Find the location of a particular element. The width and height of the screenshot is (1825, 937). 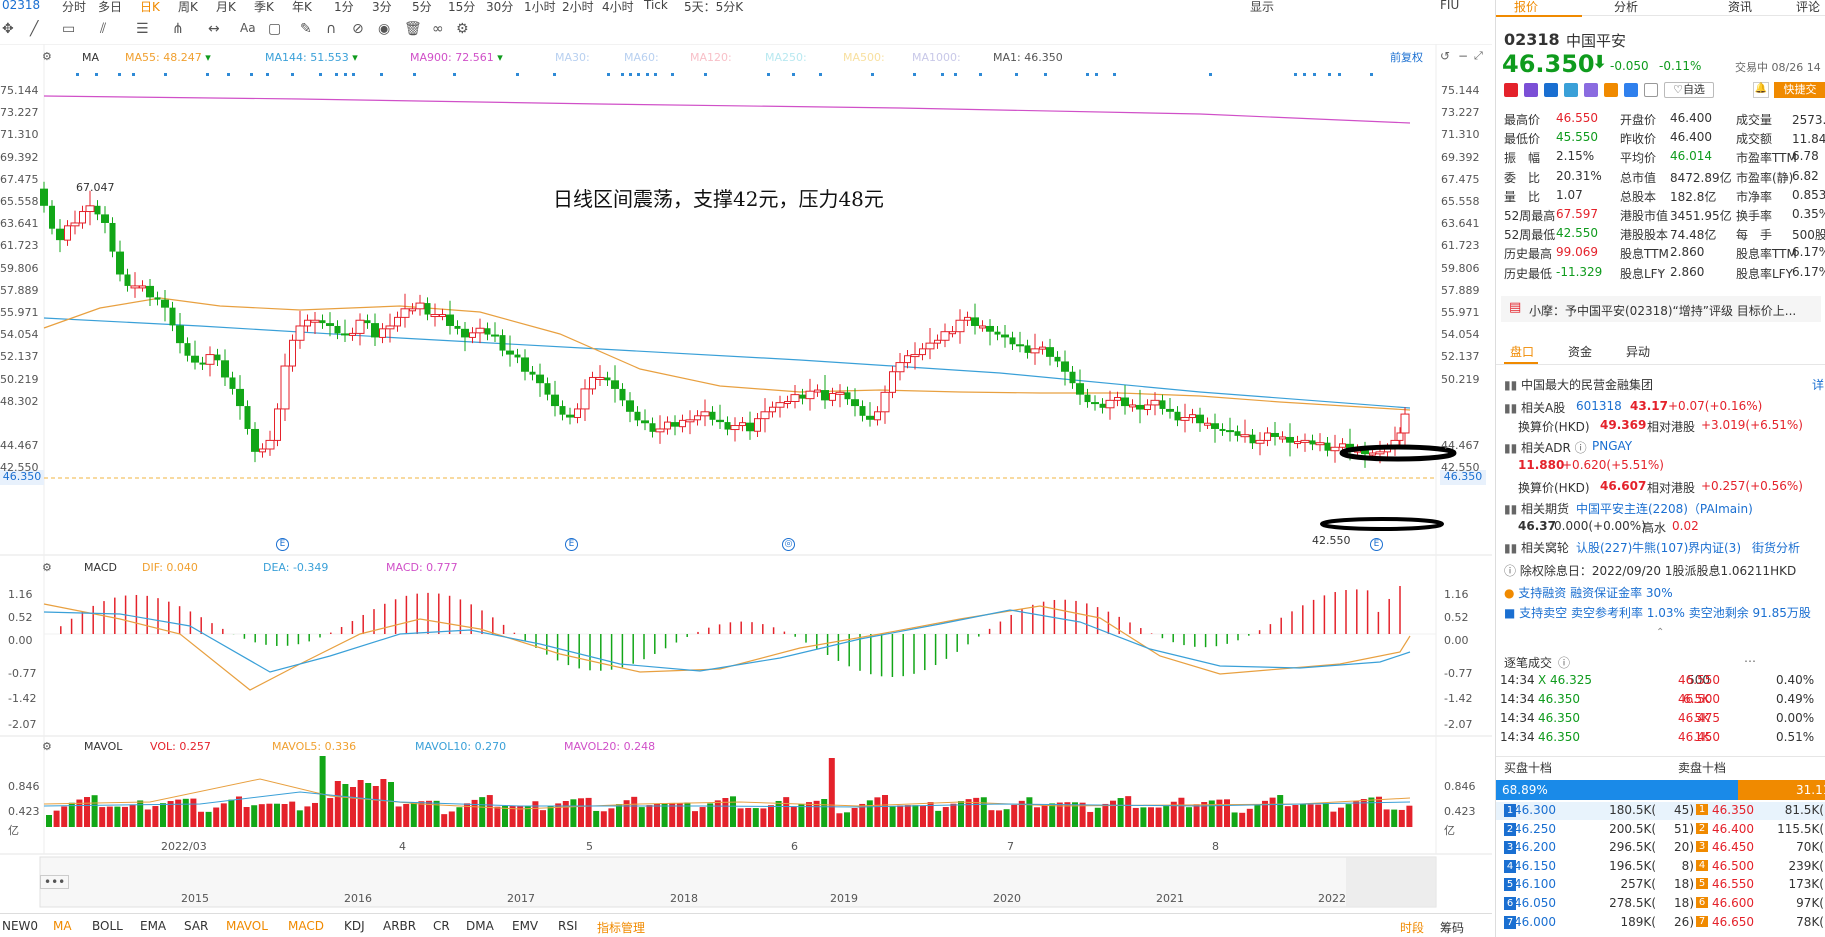

text-tool-icon: Aa is located at coordinates (248, 28).